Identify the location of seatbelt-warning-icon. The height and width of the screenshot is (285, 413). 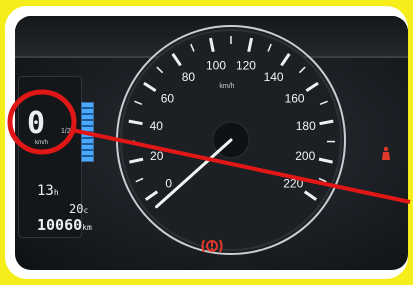
(386, 153).